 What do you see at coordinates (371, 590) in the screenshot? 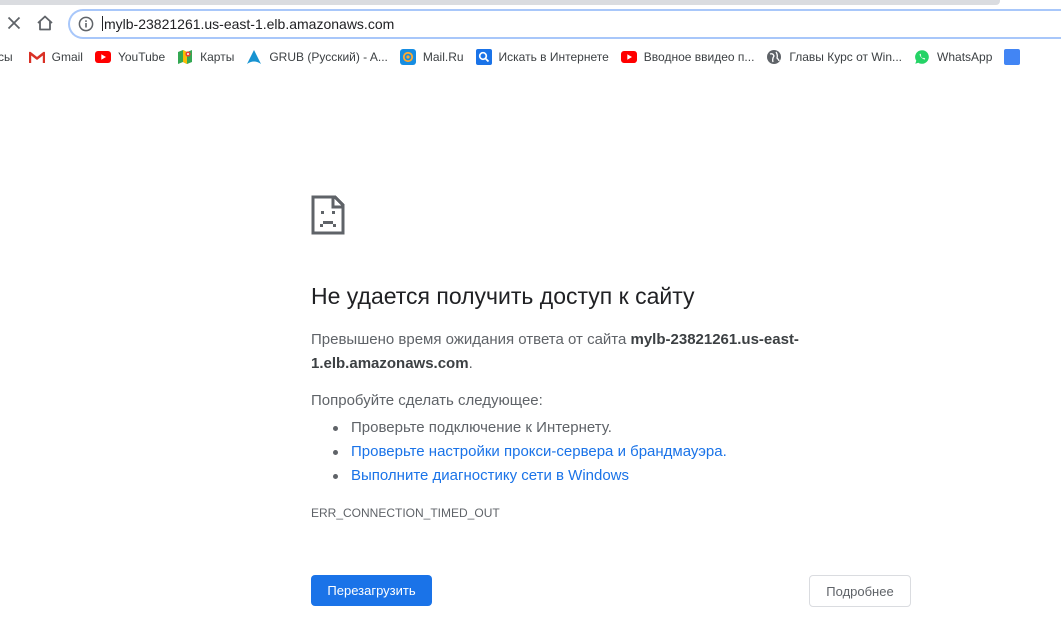
I see `reload-button: Перезагрузить` at bounding box center [371, 590].